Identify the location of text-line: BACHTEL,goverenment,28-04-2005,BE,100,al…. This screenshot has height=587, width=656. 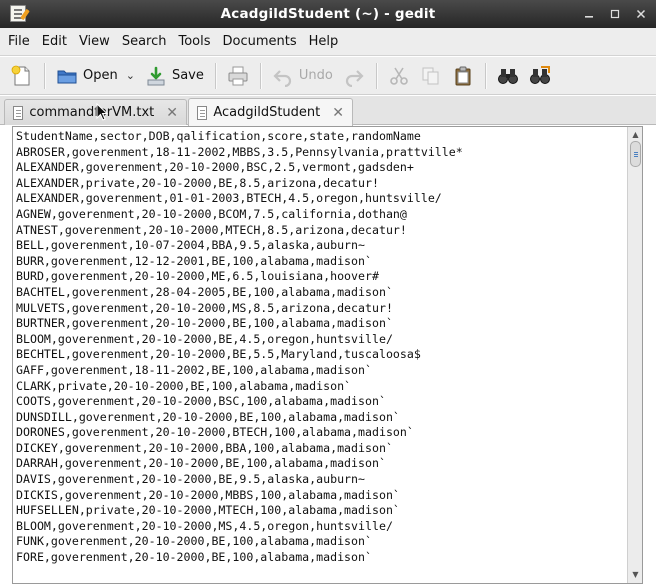
(321, 293).